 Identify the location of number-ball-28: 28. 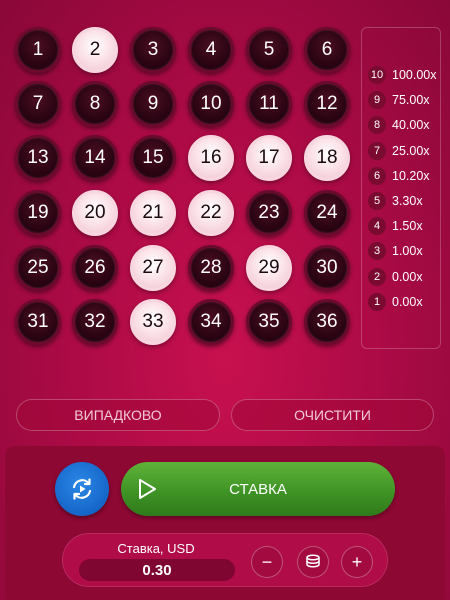
(211, 268).